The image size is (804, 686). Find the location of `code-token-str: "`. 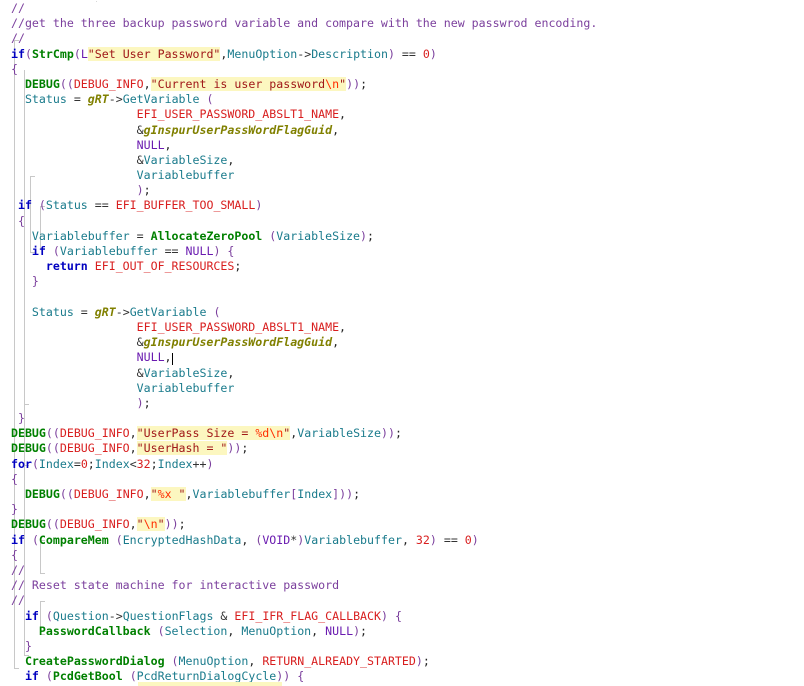

code-token-str: " is located at coordinates (178, 494).